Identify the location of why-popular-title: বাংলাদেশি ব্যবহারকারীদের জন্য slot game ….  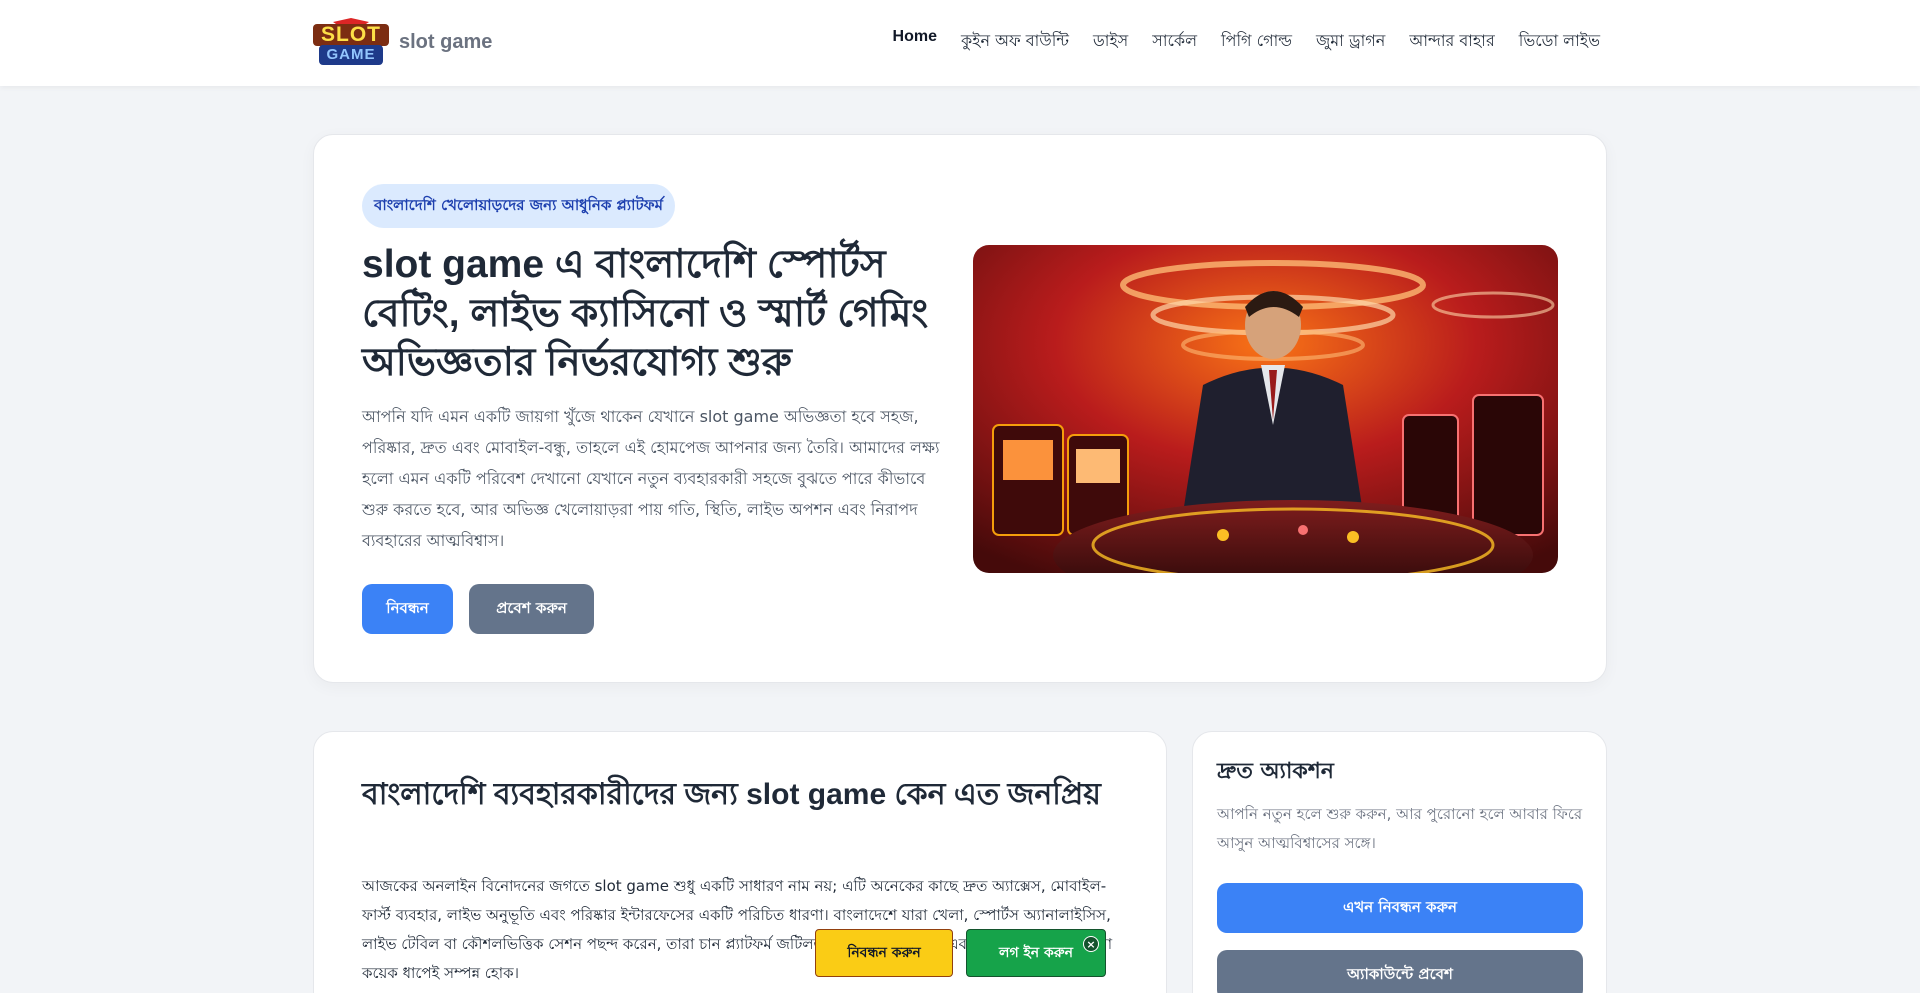
(731, 794).